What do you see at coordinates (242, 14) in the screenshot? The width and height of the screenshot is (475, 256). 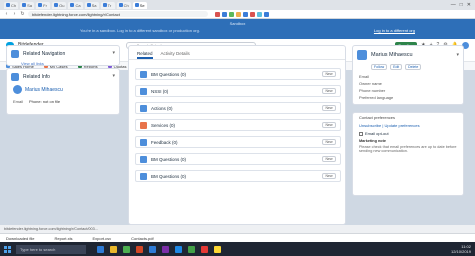 I see `extension-icons` at bounding box center [242, 14].